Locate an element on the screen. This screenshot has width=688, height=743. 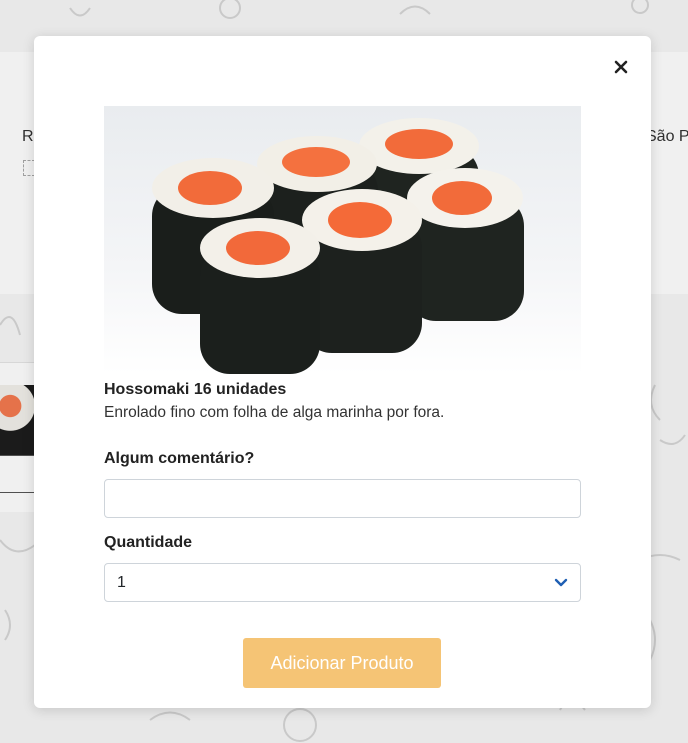
close-icon is located at coordinates (621, 67).